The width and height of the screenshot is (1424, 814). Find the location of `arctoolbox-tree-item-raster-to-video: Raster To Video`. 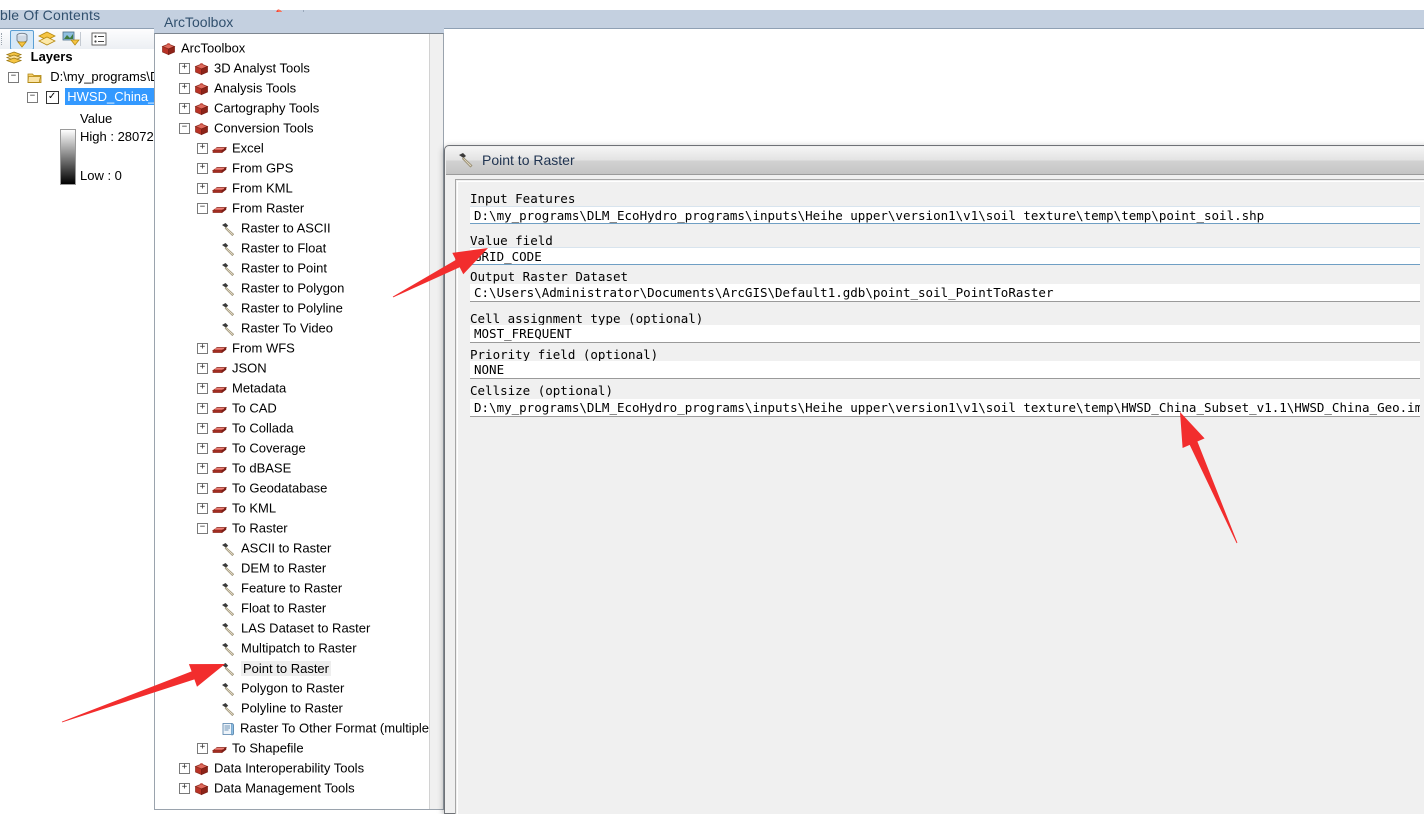

arctoolbox-tree-item-raster-to-video: Raster To Video is located at coordinates (277, 328).